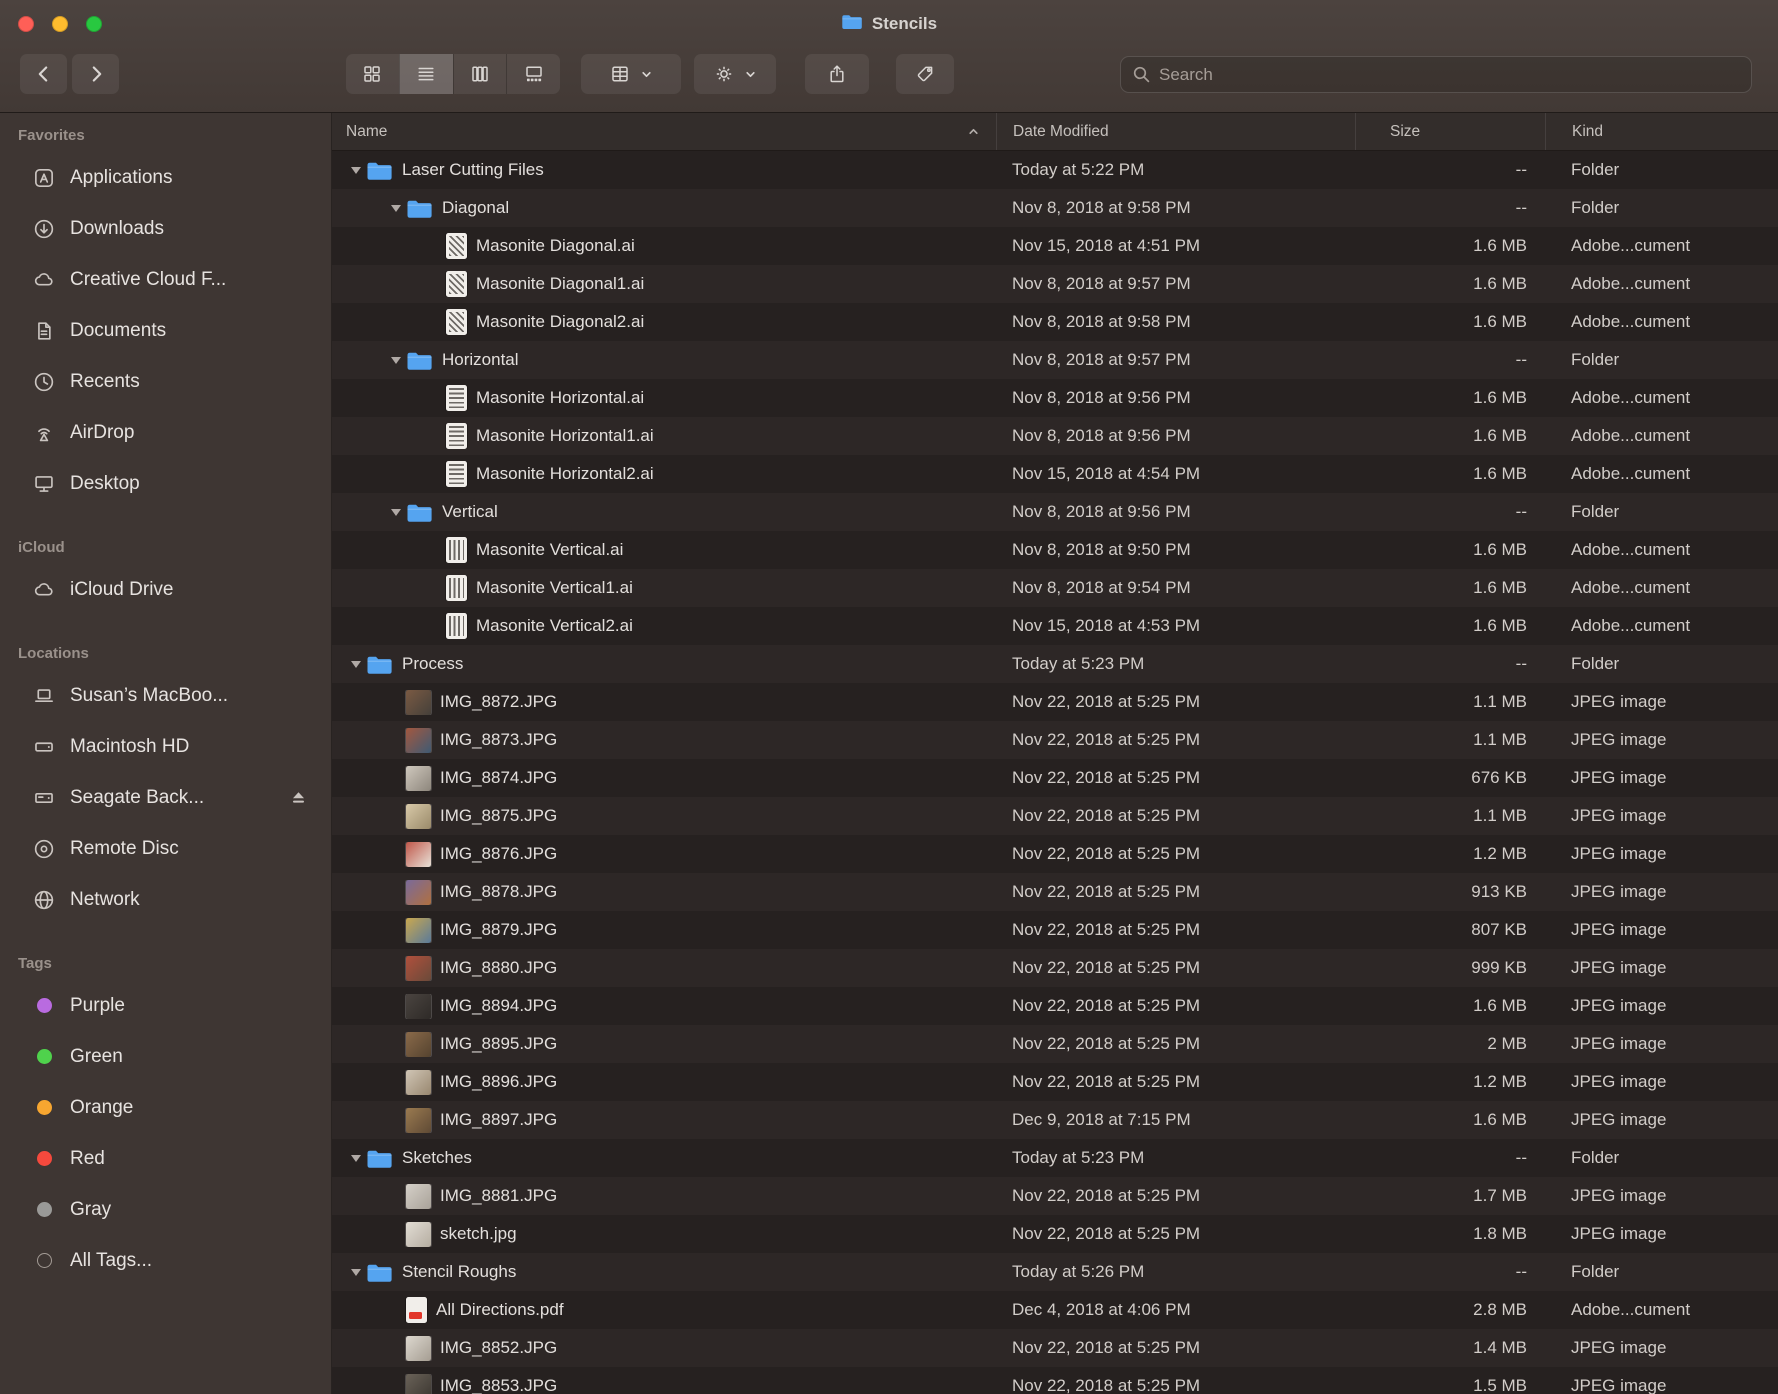 The image size is (1778, 1394). I want to click on kind-cell: JPEG image, so click(1619, 1081).